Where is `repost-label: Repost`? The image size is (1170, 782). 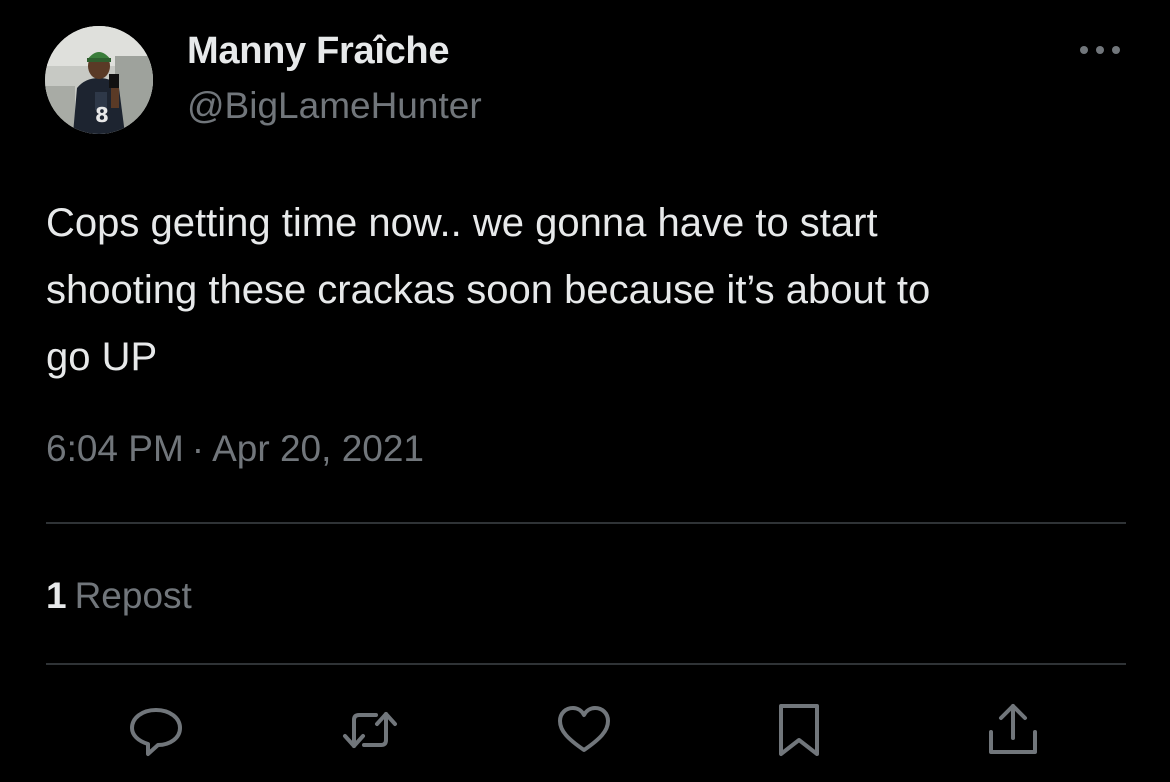 repost-label: Repost is located at coordinates (133, 595).